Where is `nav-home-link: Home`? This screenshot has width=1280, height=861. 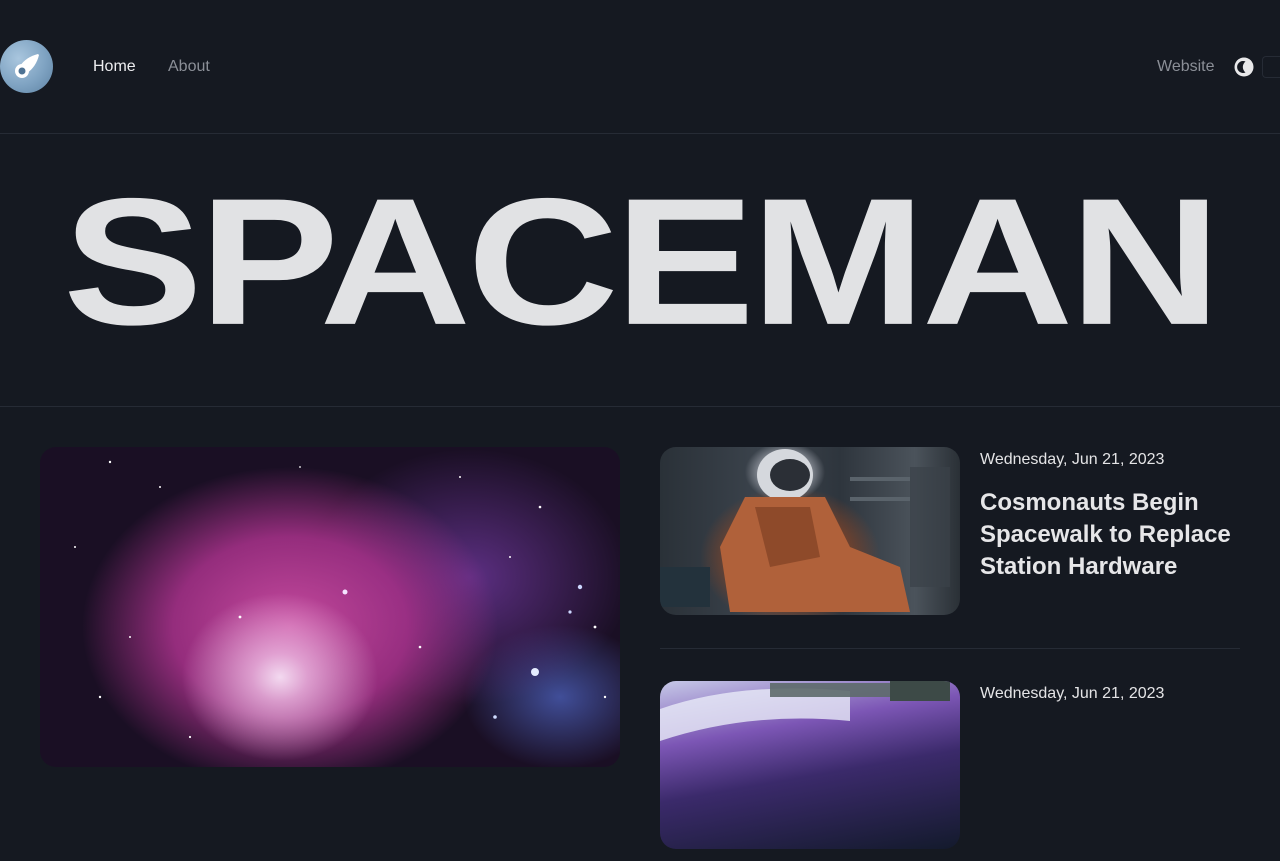 nav-home-link: Home is located at coordinates (114, 67).